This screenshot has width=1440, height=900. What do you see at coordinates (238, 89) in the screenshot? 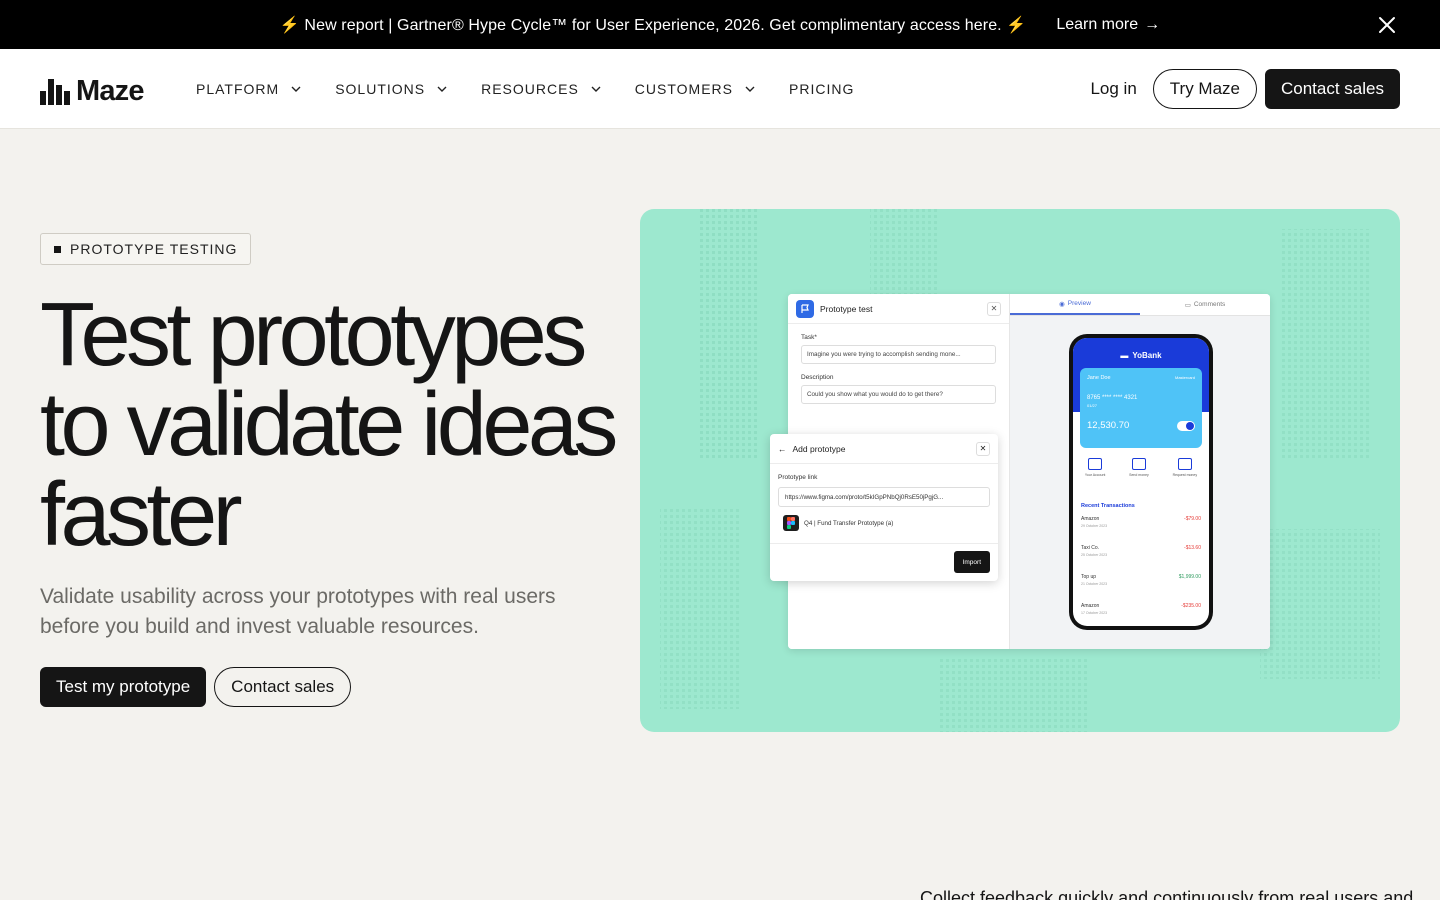
I see `nav-item-label: PLATFORM` at bounding box center [238, 89].